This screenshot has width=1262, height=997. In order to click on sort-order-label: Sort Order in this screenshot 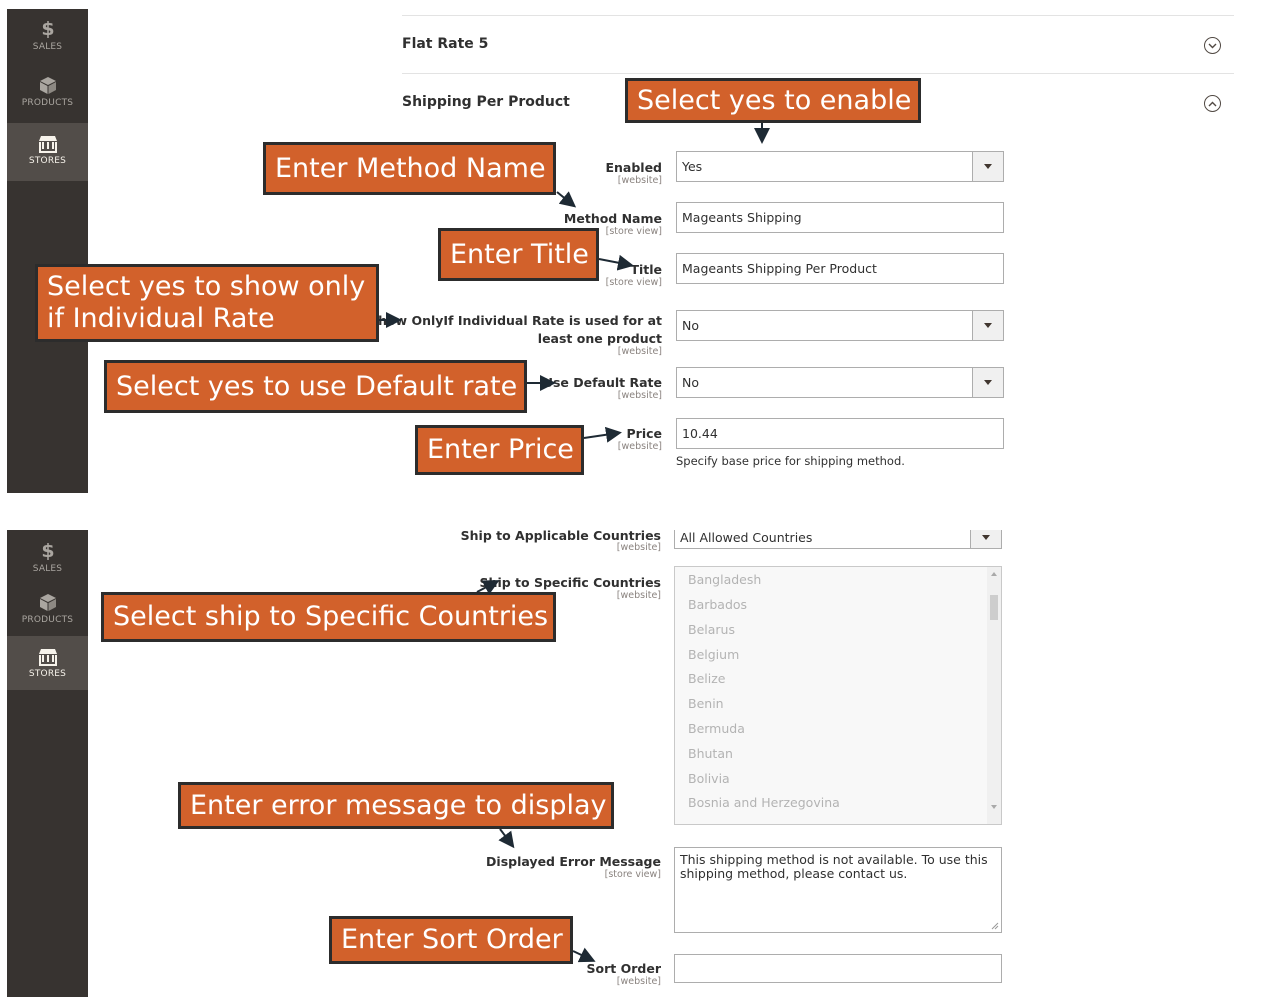, I will do `click(623, 968)`.